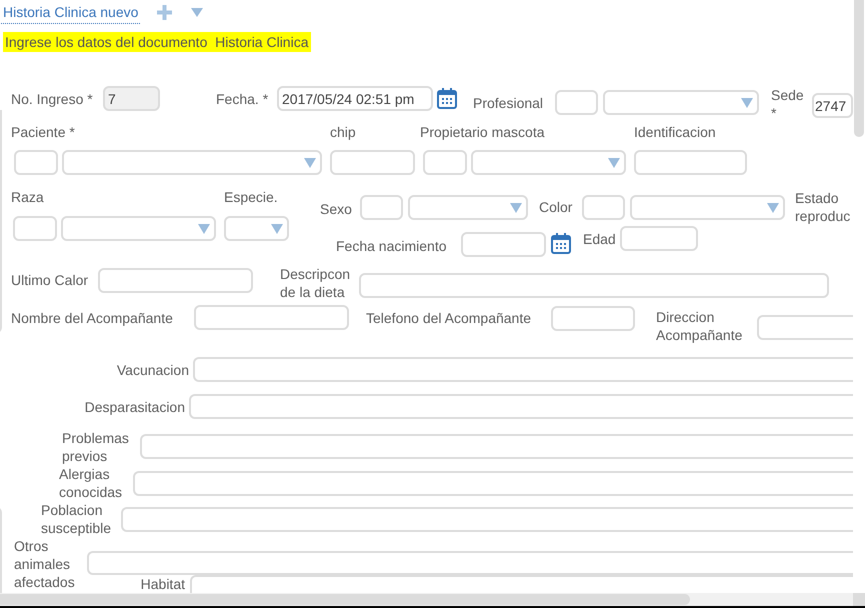  I want to click on text-field: 2747, so click(832, 105).